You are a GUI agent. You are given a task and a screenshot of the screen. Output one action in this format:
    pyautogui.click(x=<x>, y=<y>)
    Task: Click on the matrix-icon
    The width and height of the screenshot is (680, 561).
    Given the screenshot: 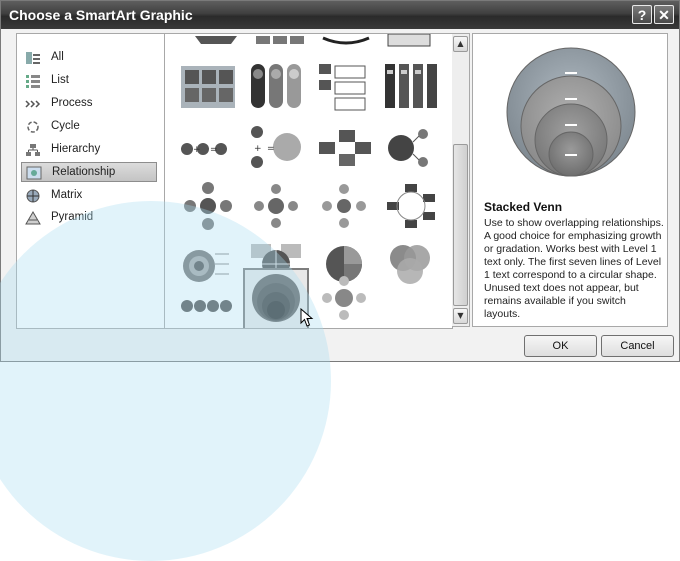 What is the action you would take?
    pyautogui.click(x=33, y=196)
    